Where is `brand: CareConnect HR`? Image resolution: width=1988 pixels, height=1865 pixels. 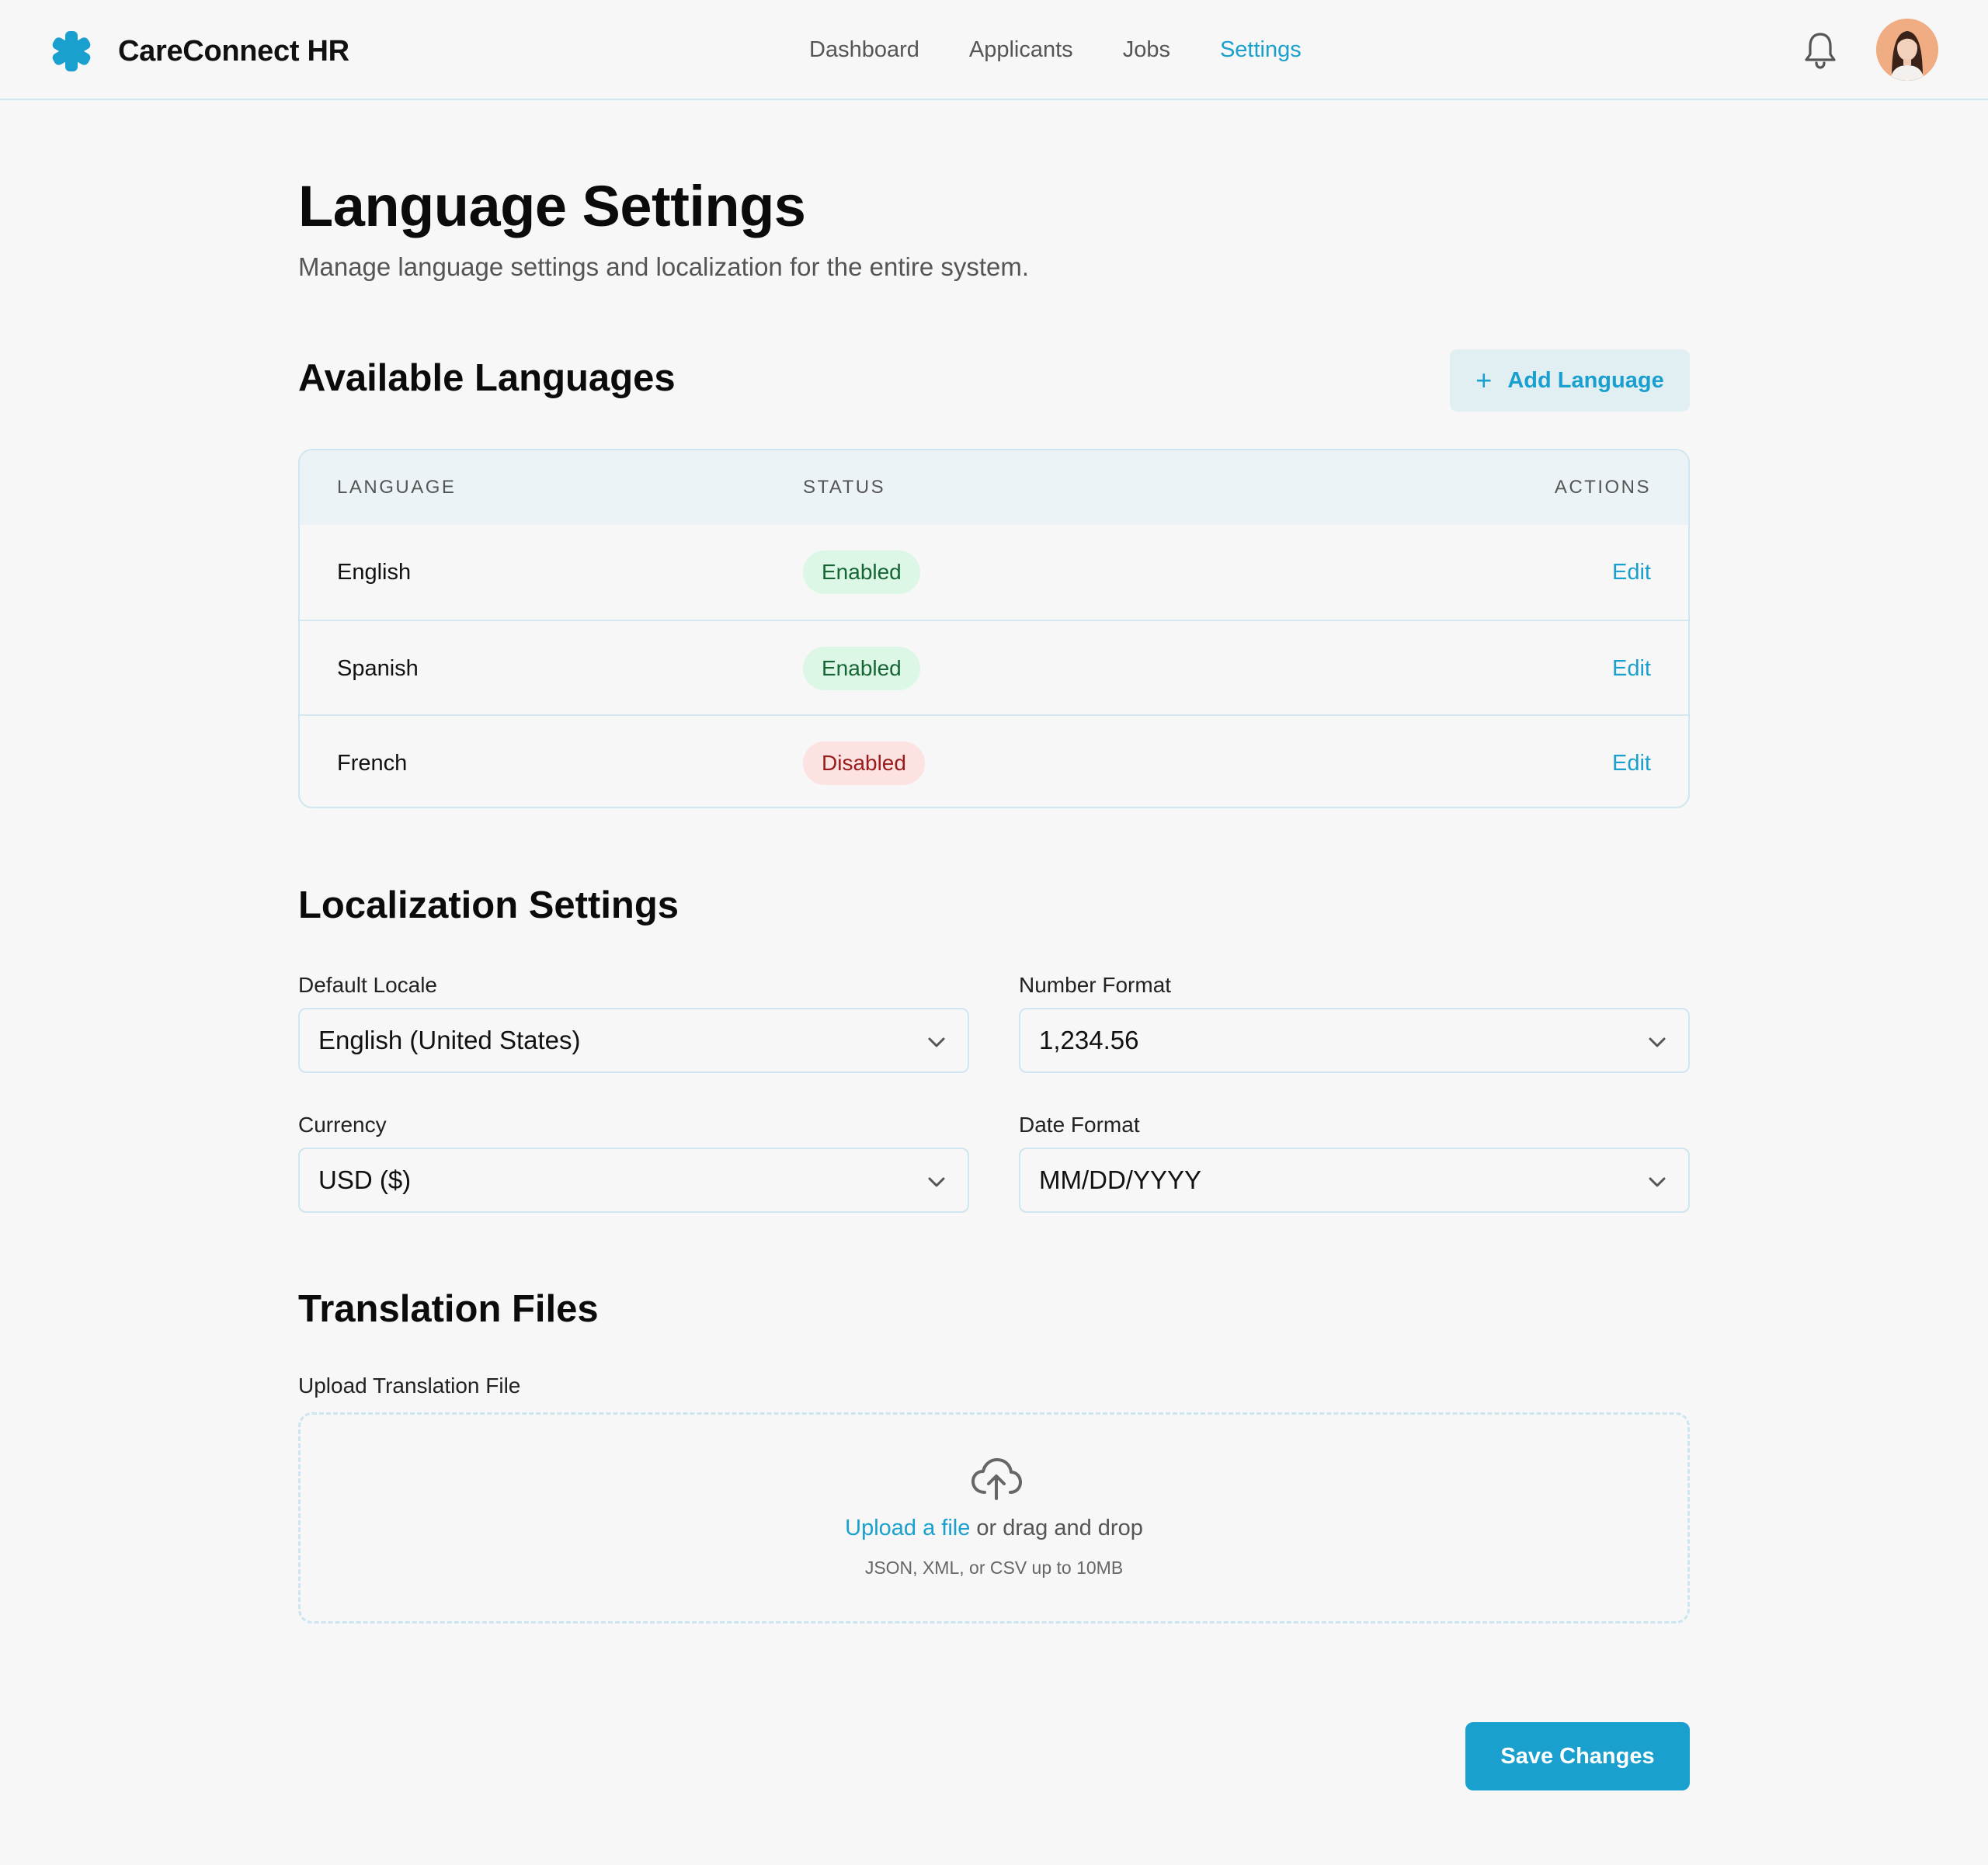 brand: CareConnect HR is located at coordinates (200, 51).